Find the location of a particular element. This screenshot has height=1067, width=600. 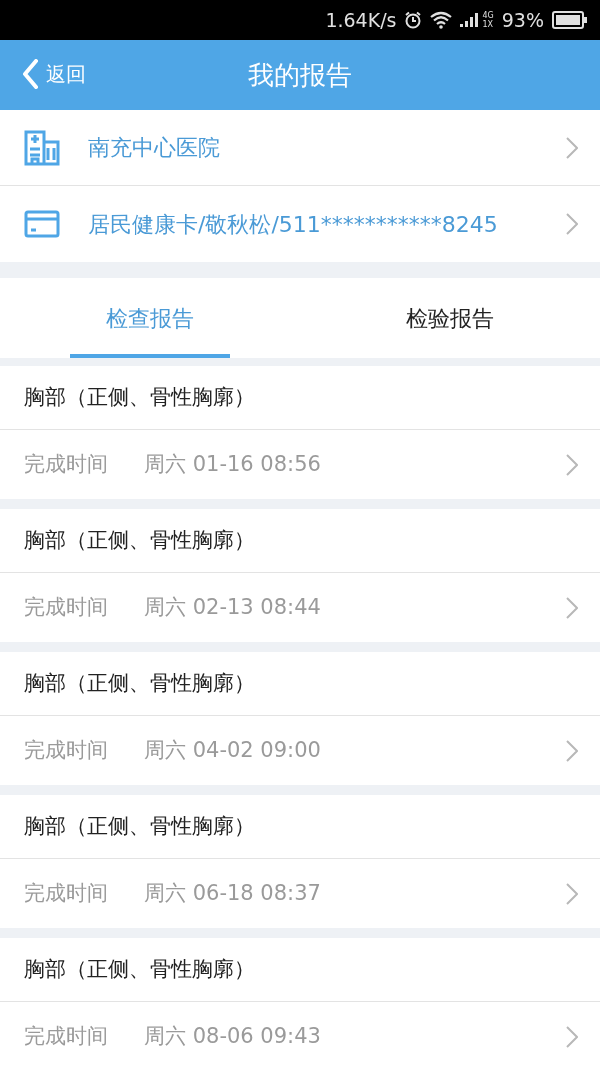

report-card: 胸部（正侧、骨性胸廓） 完成时间 周六 08-06 09:43 is located at coordinates (300, 1002).